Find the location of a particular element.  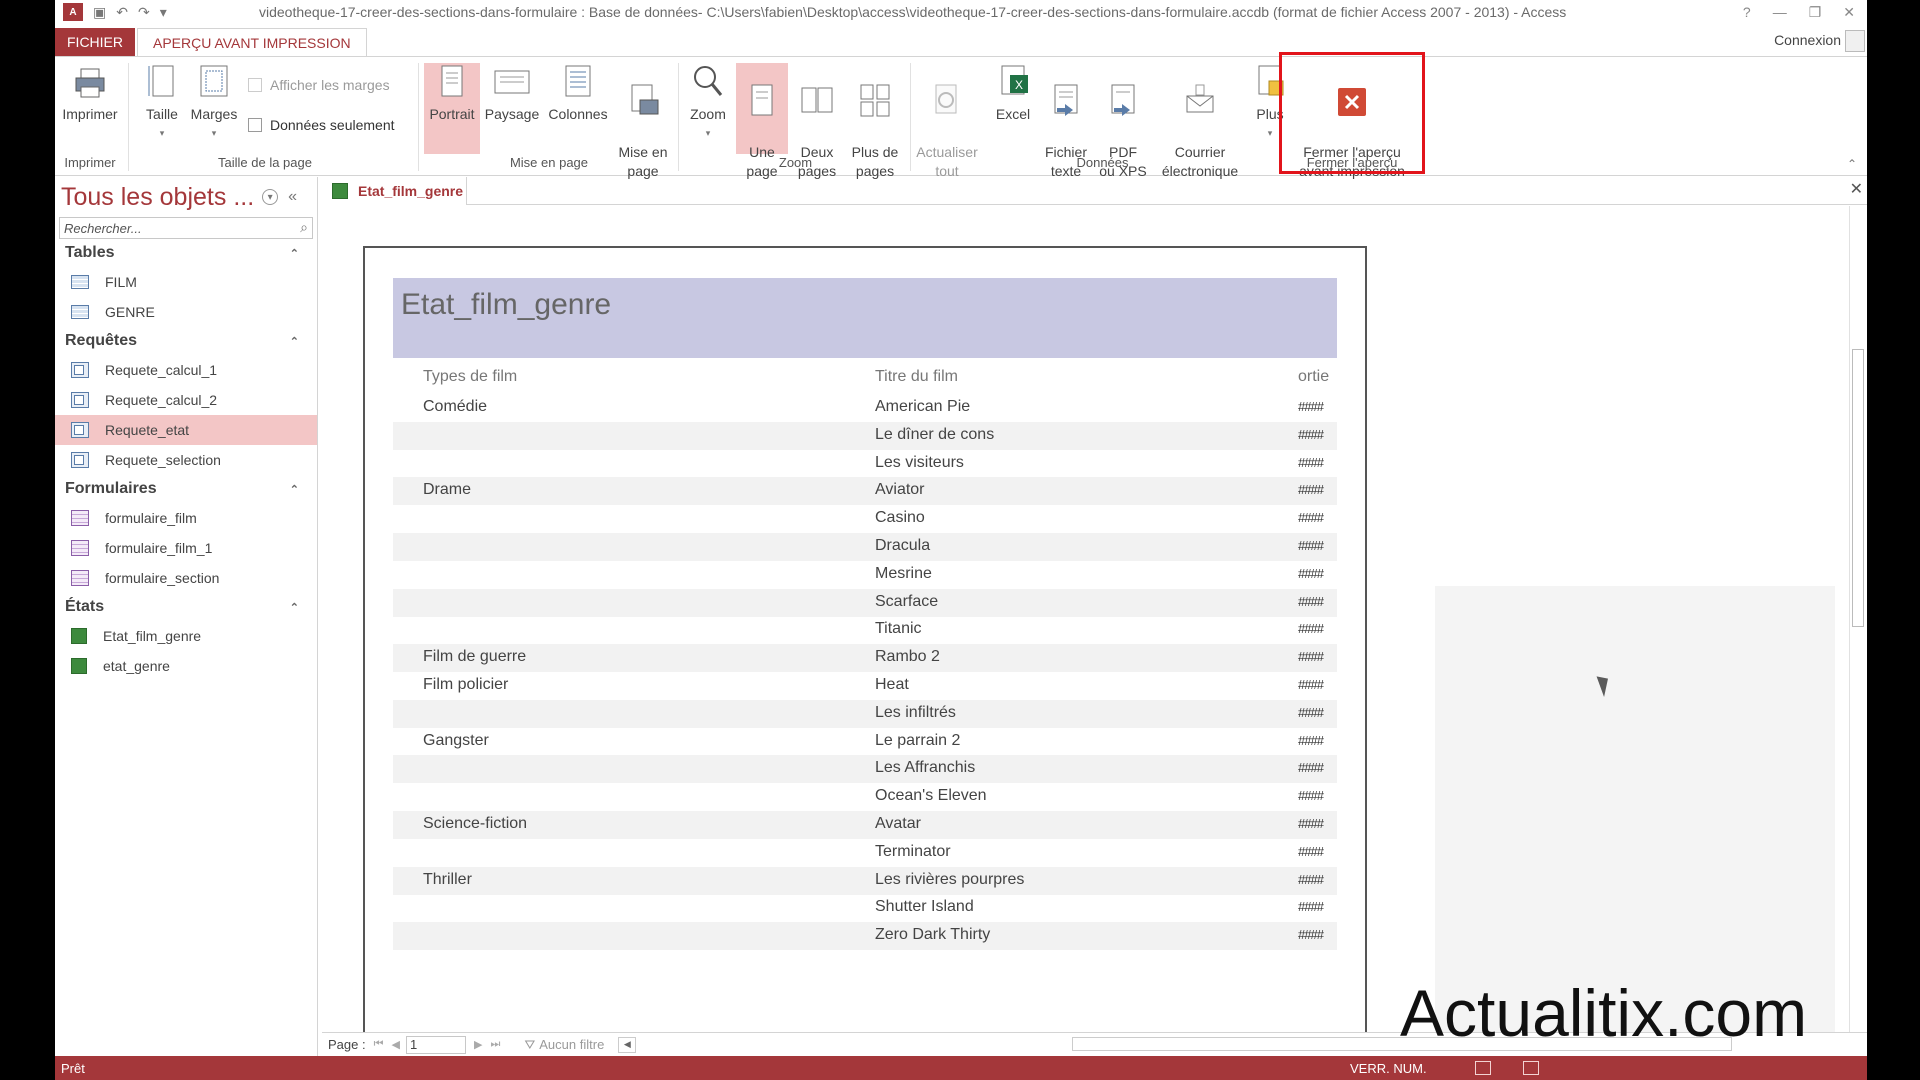

nav-section-header: Tables ⌃ is located at coordinates (186, 253).